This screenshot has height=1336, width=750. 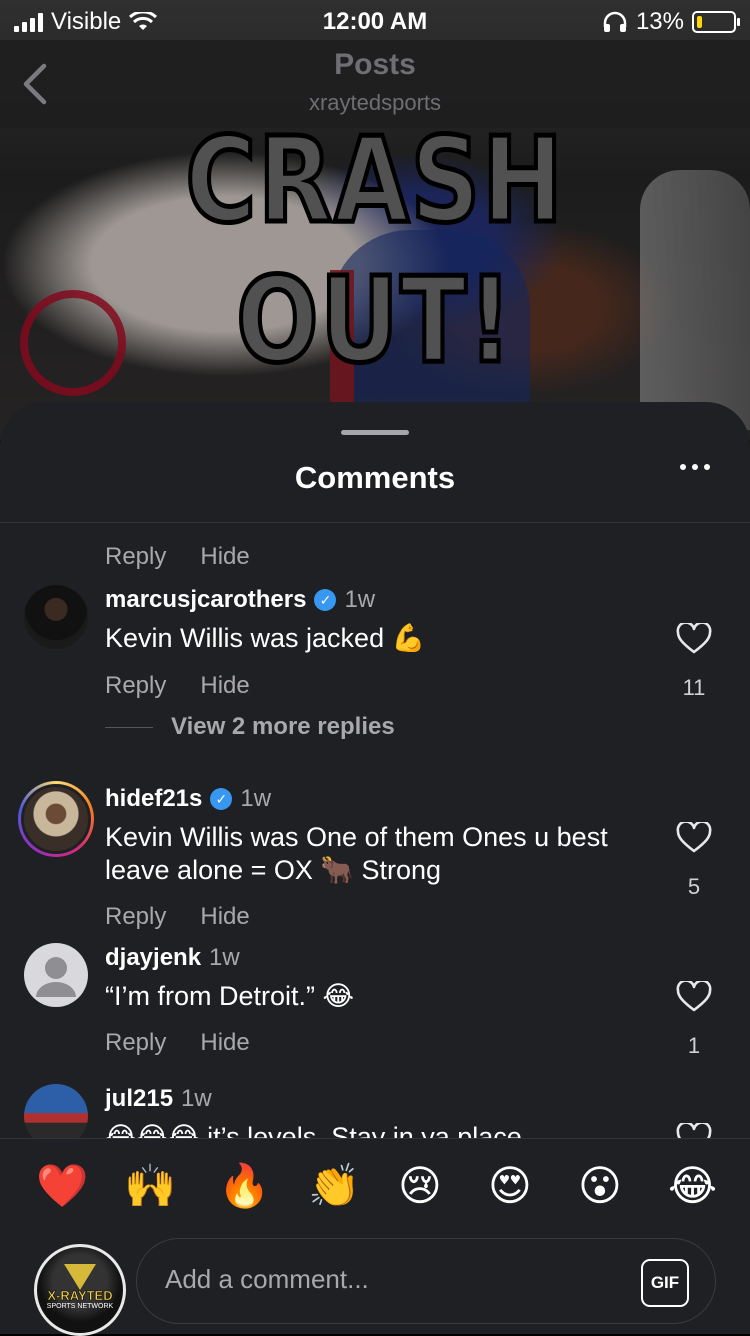 What do you see at coordinates (62, 1186) in the screenshot?
I see `reaction-heart: ❤️` at bounding box center [62, 1186].